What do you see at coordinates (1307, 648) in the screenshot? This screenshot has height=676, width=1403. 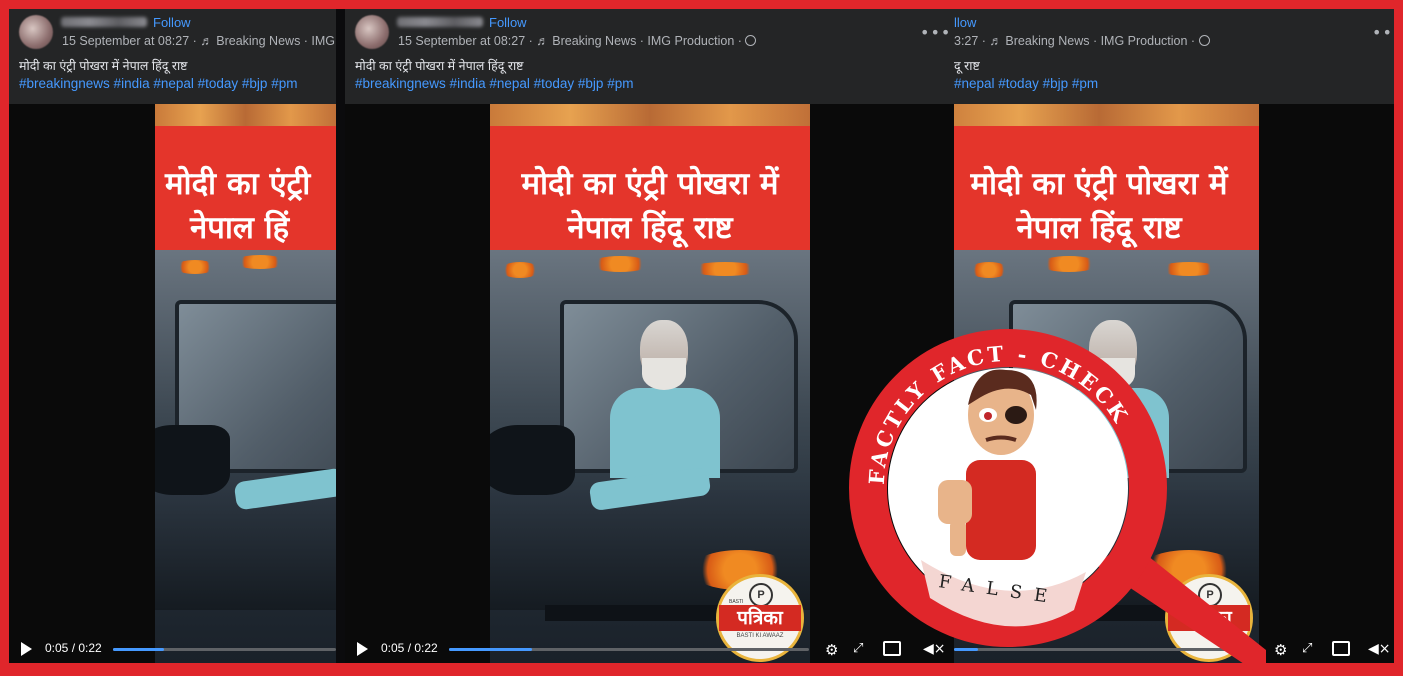 I see `fullscreen-icon: ⤢` at bounding box center [1307, 648].